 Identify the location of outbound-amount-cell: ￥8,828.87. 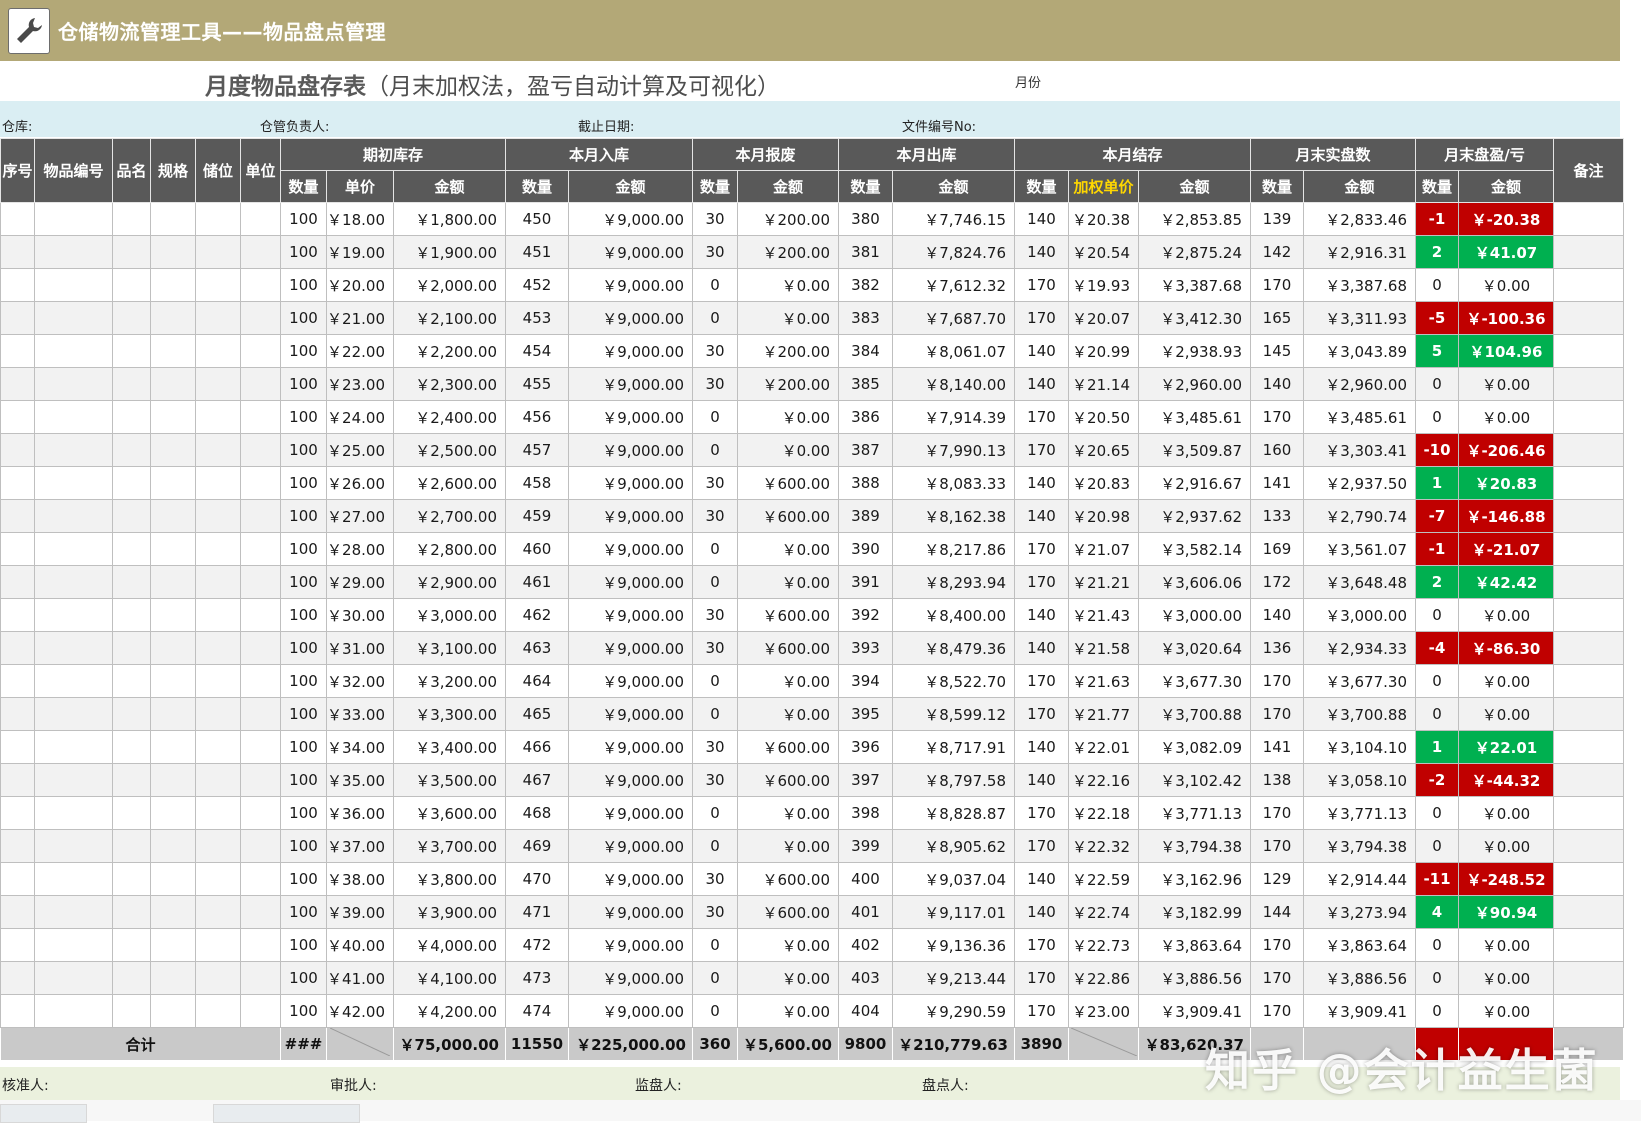
(953, 813).